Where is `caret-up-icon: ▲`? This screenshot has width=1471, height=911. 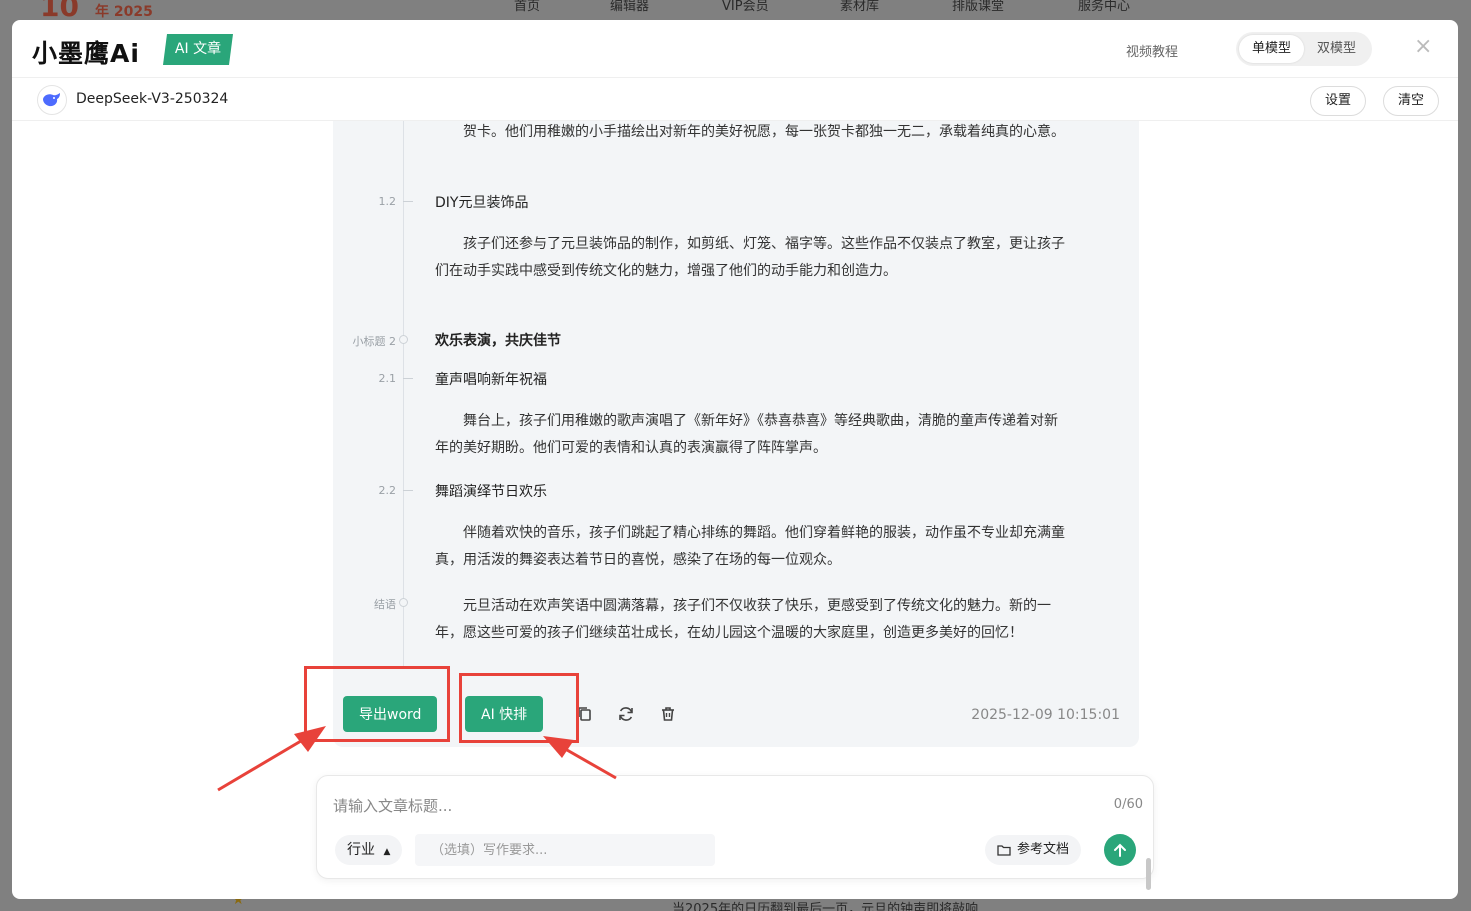
caret-up-icon: ▲ is located at coordinates (387, 852).